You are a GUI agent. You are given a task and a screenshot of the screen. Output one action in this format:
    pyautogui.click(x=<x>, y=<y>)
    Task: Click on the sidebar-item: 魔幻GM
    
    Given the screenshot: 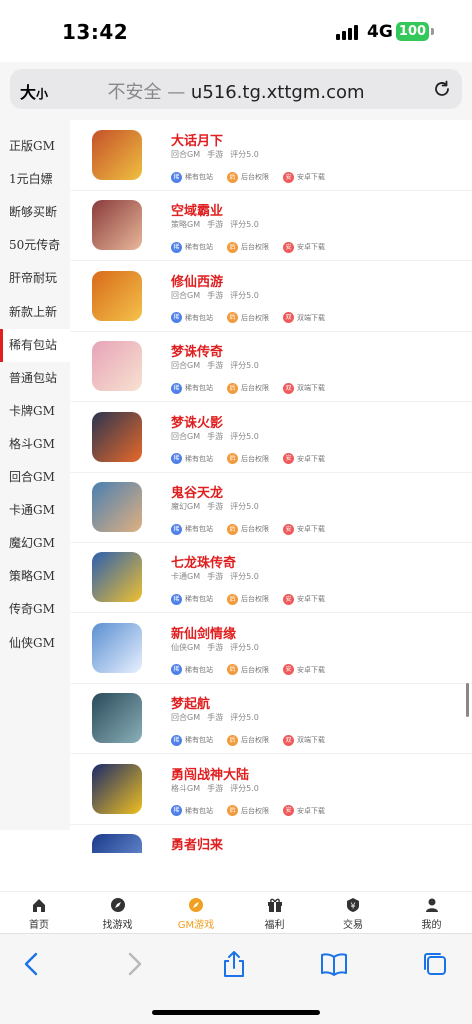 What is the action you would take?
    pyautogui.click(x=35, y=543)
    